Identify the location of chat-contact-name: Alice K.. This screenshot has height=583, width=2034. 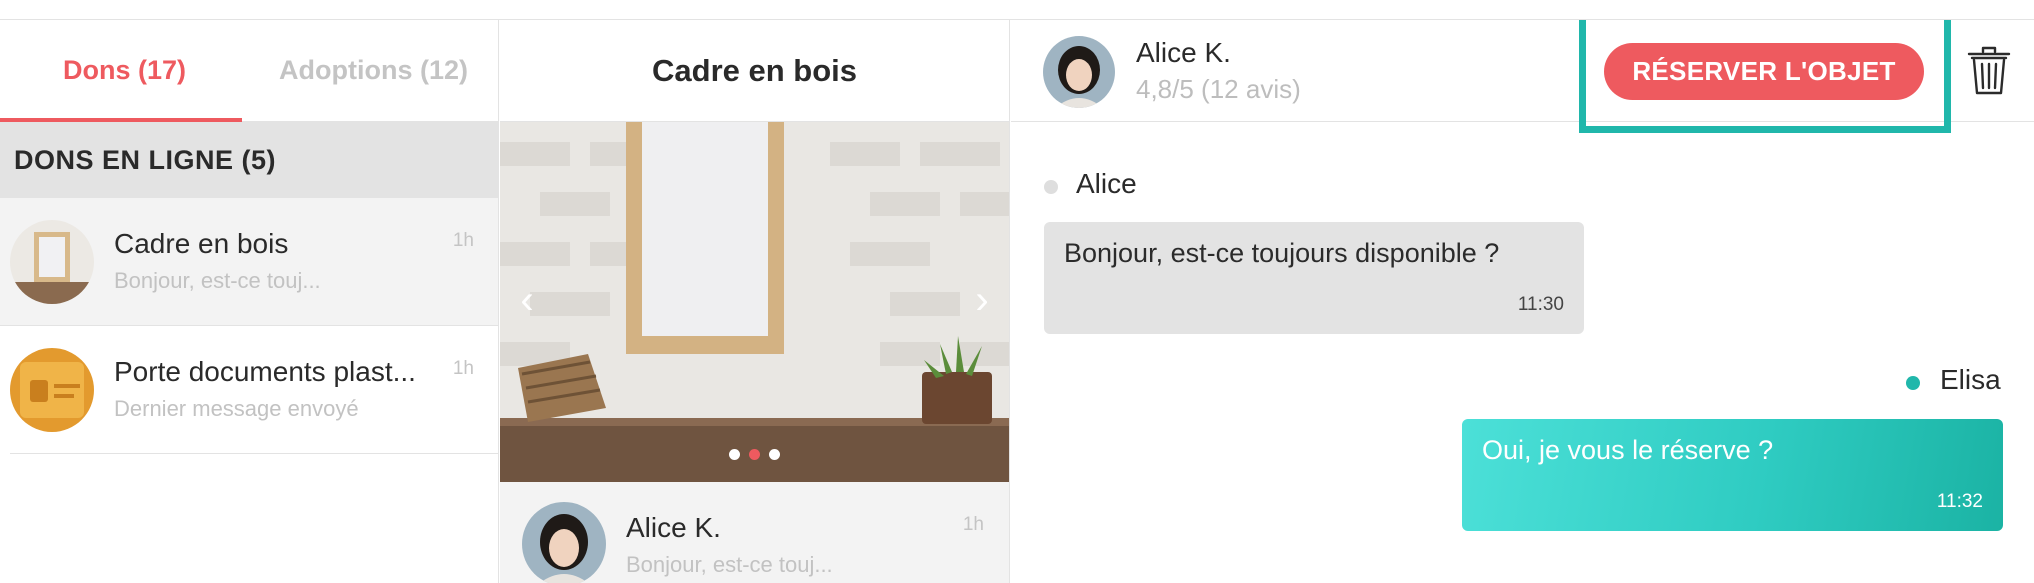
(1183, 52).